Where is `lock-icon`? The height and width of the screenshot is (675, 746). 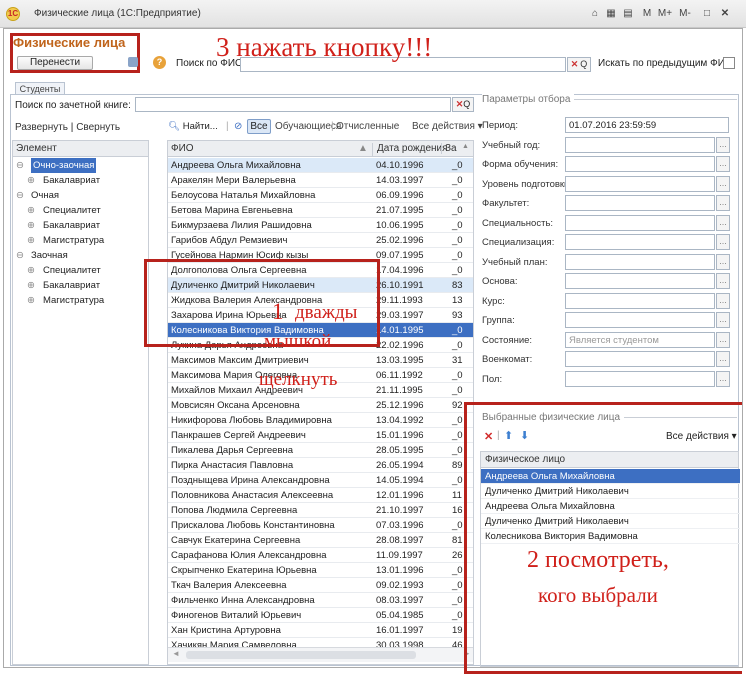 lock-icon is located at coordinates (133, 62).